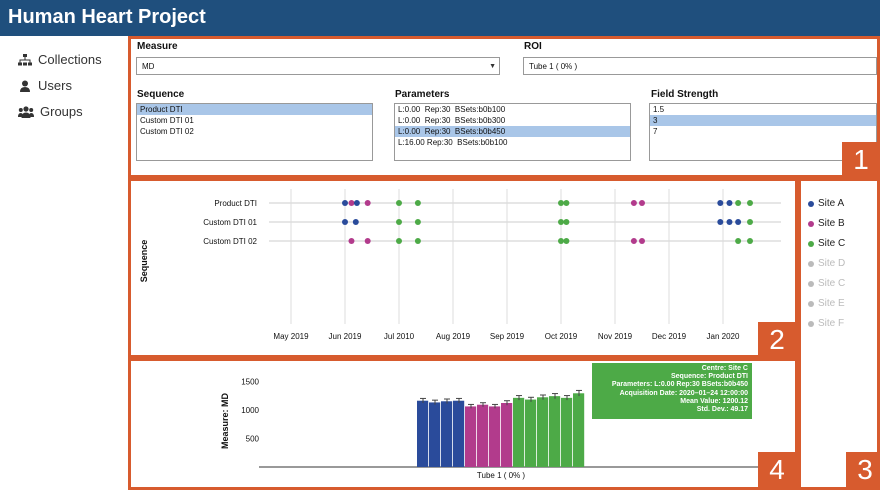 The height and width of the screenshot is (490, 880). What do you see at coordinates (250, 381) in the screenshot?
I see `bar-y-tick-label: 1500` at bounding box center [250, 381].